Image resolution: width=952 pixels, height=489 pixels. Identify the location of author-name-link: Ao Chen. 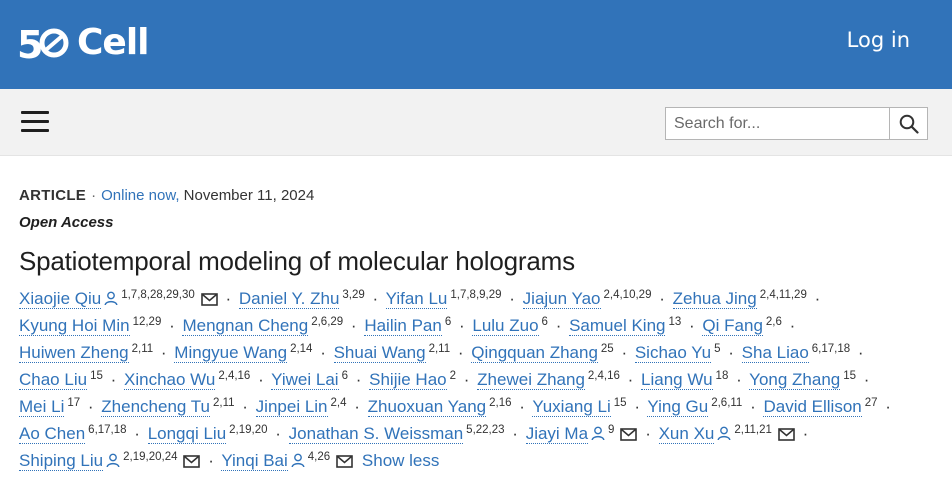
(52, 434).